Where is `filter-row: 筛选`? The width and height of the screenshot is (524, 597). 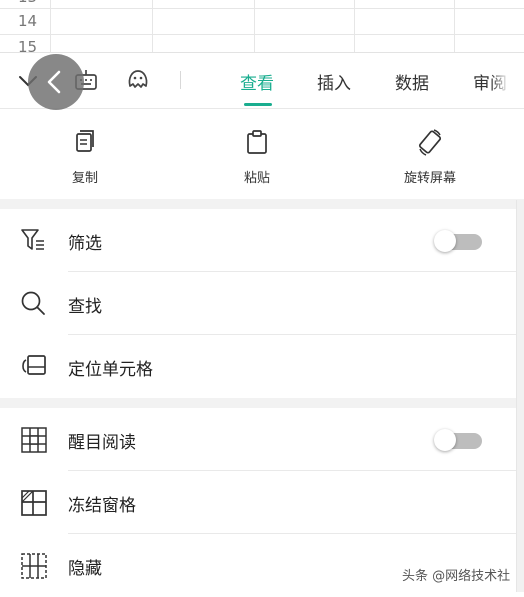
filter-row: 筛选 is located at coordinates (258, 240).